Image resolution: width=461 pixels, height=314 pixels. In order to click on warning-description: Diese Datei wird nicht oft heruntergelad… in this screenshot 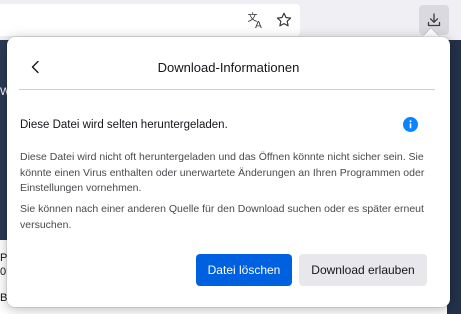, I will do `click(222, 172)`.